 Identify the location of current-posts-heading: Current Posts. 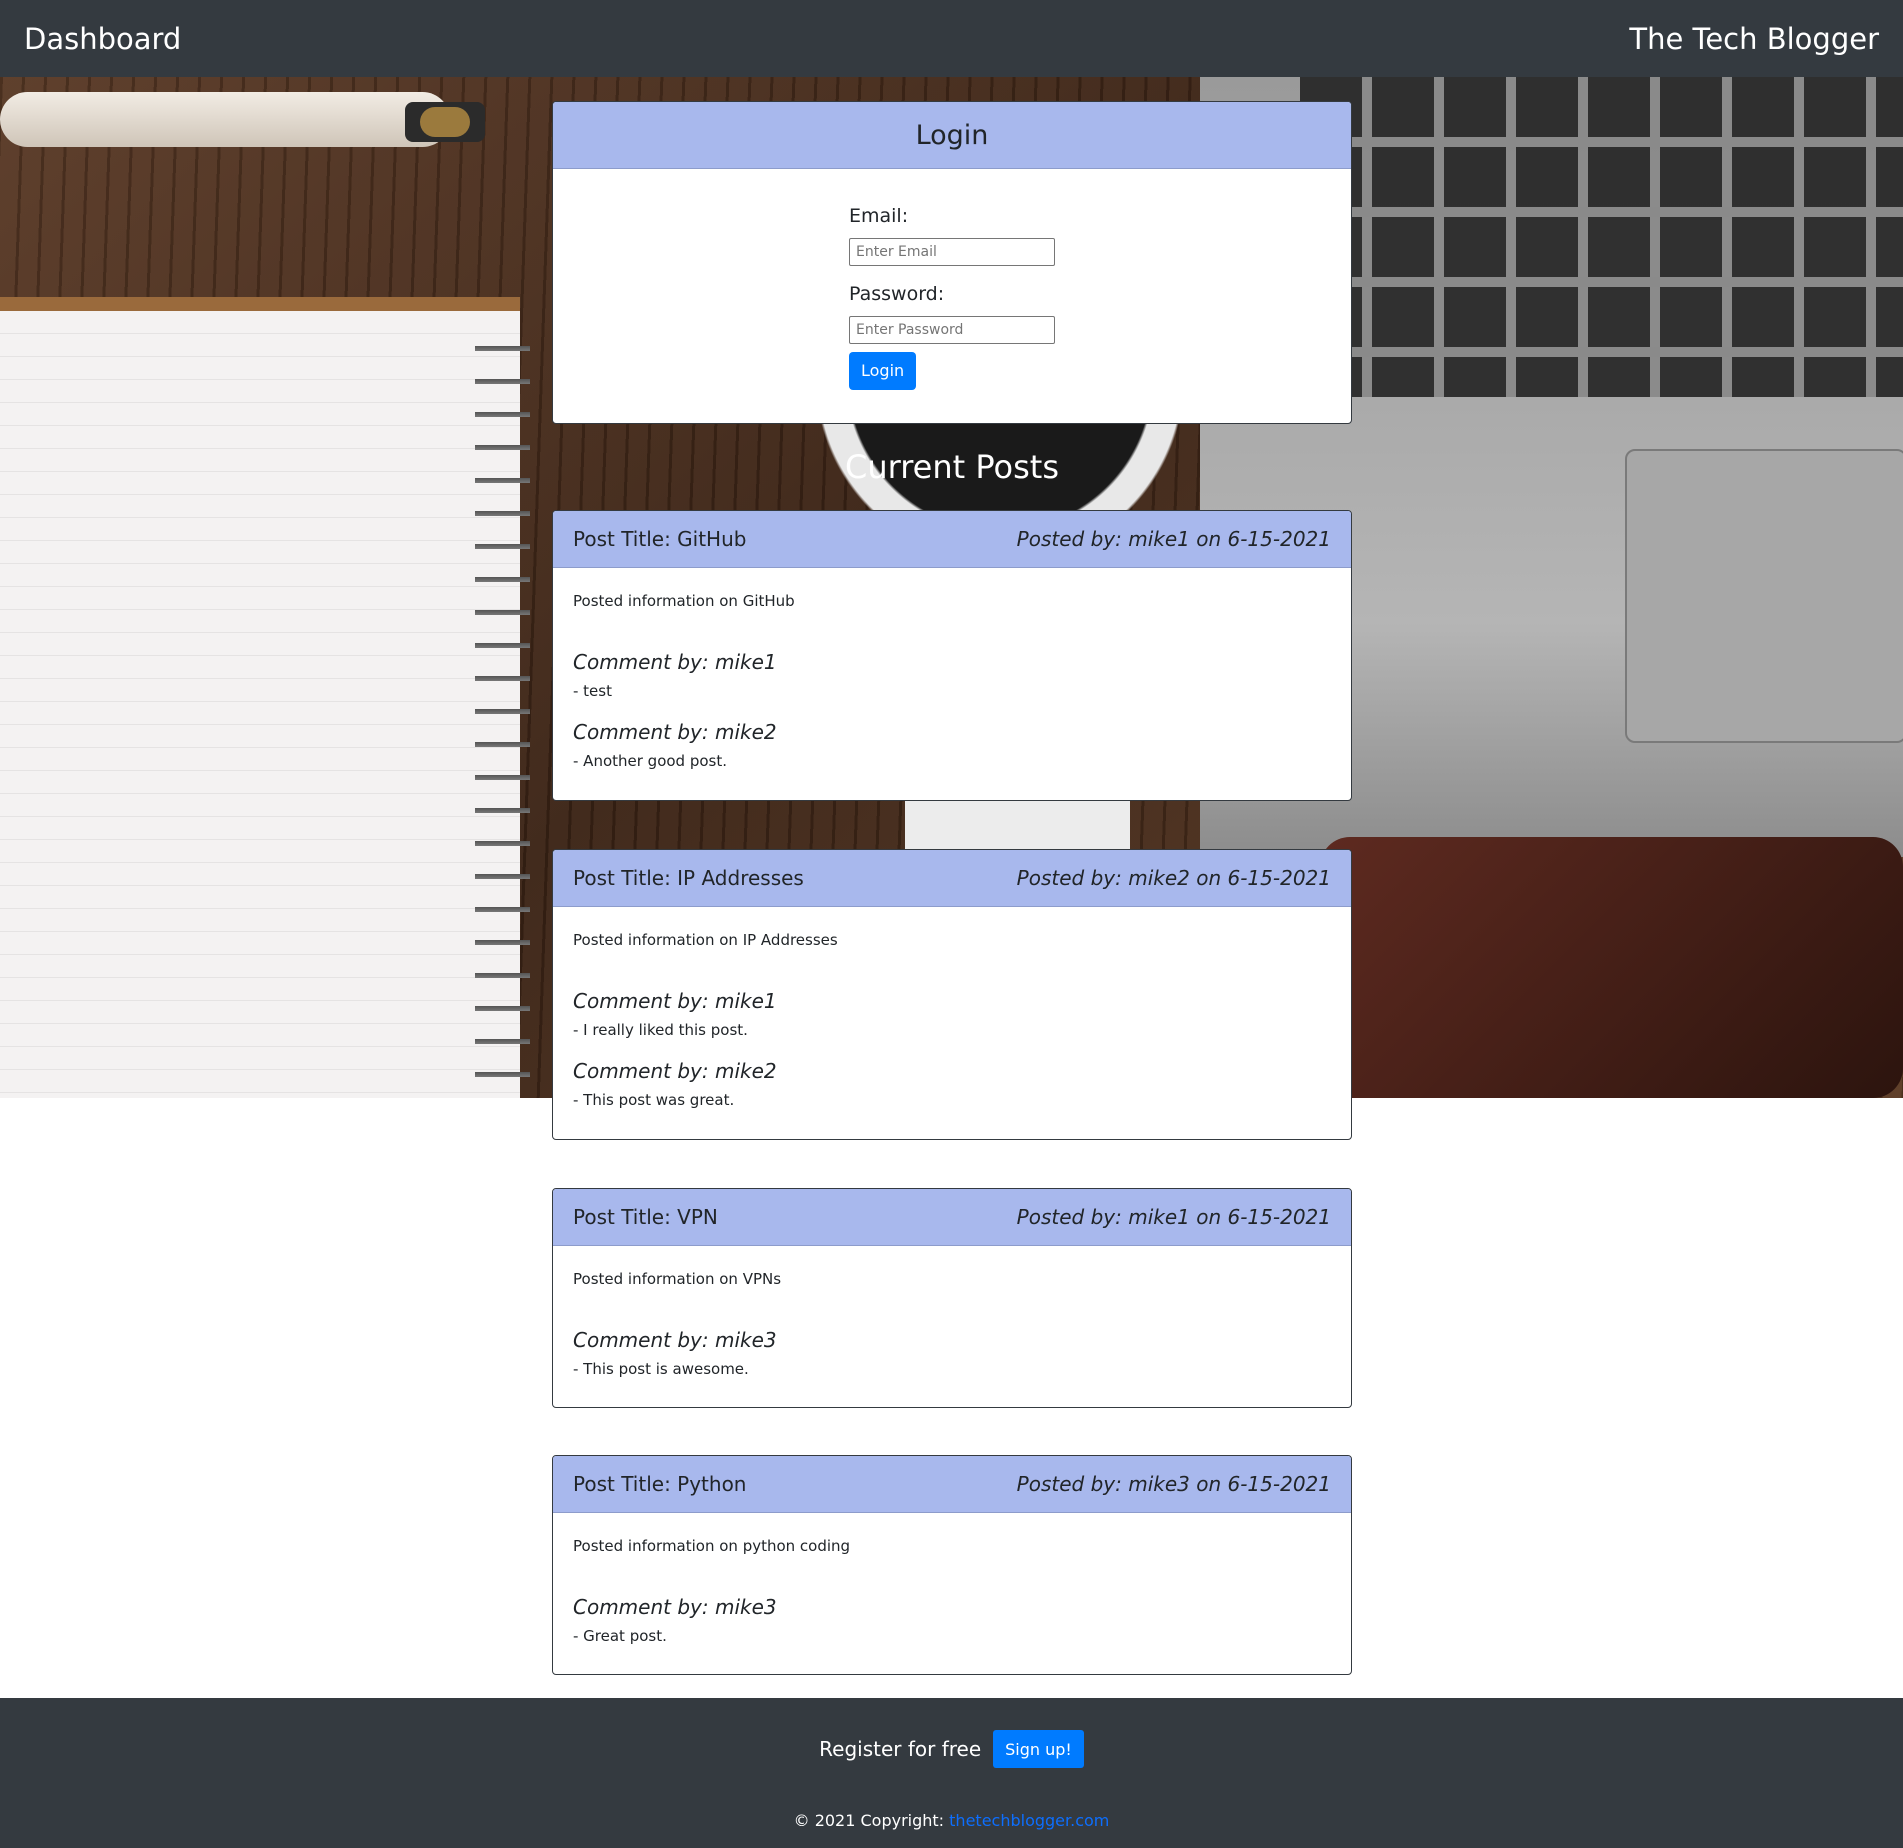
(952, 467).